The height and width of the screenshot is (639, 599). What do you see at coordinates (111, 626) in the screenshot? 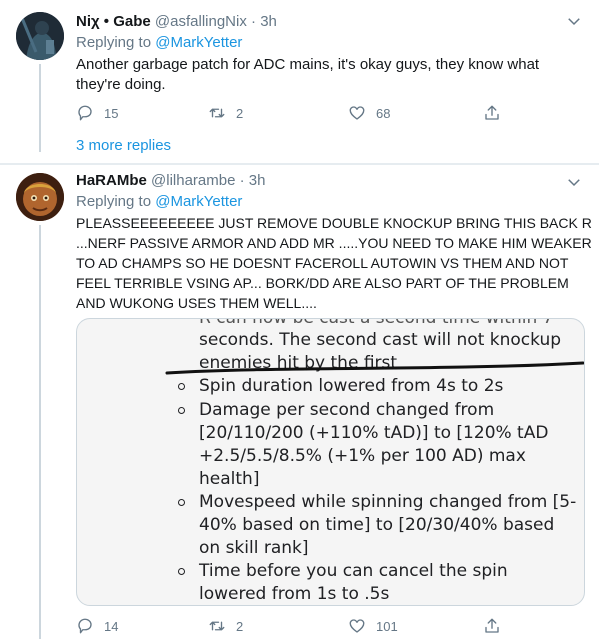
I see `reply-count: 14` at bounding box center [111, 626].